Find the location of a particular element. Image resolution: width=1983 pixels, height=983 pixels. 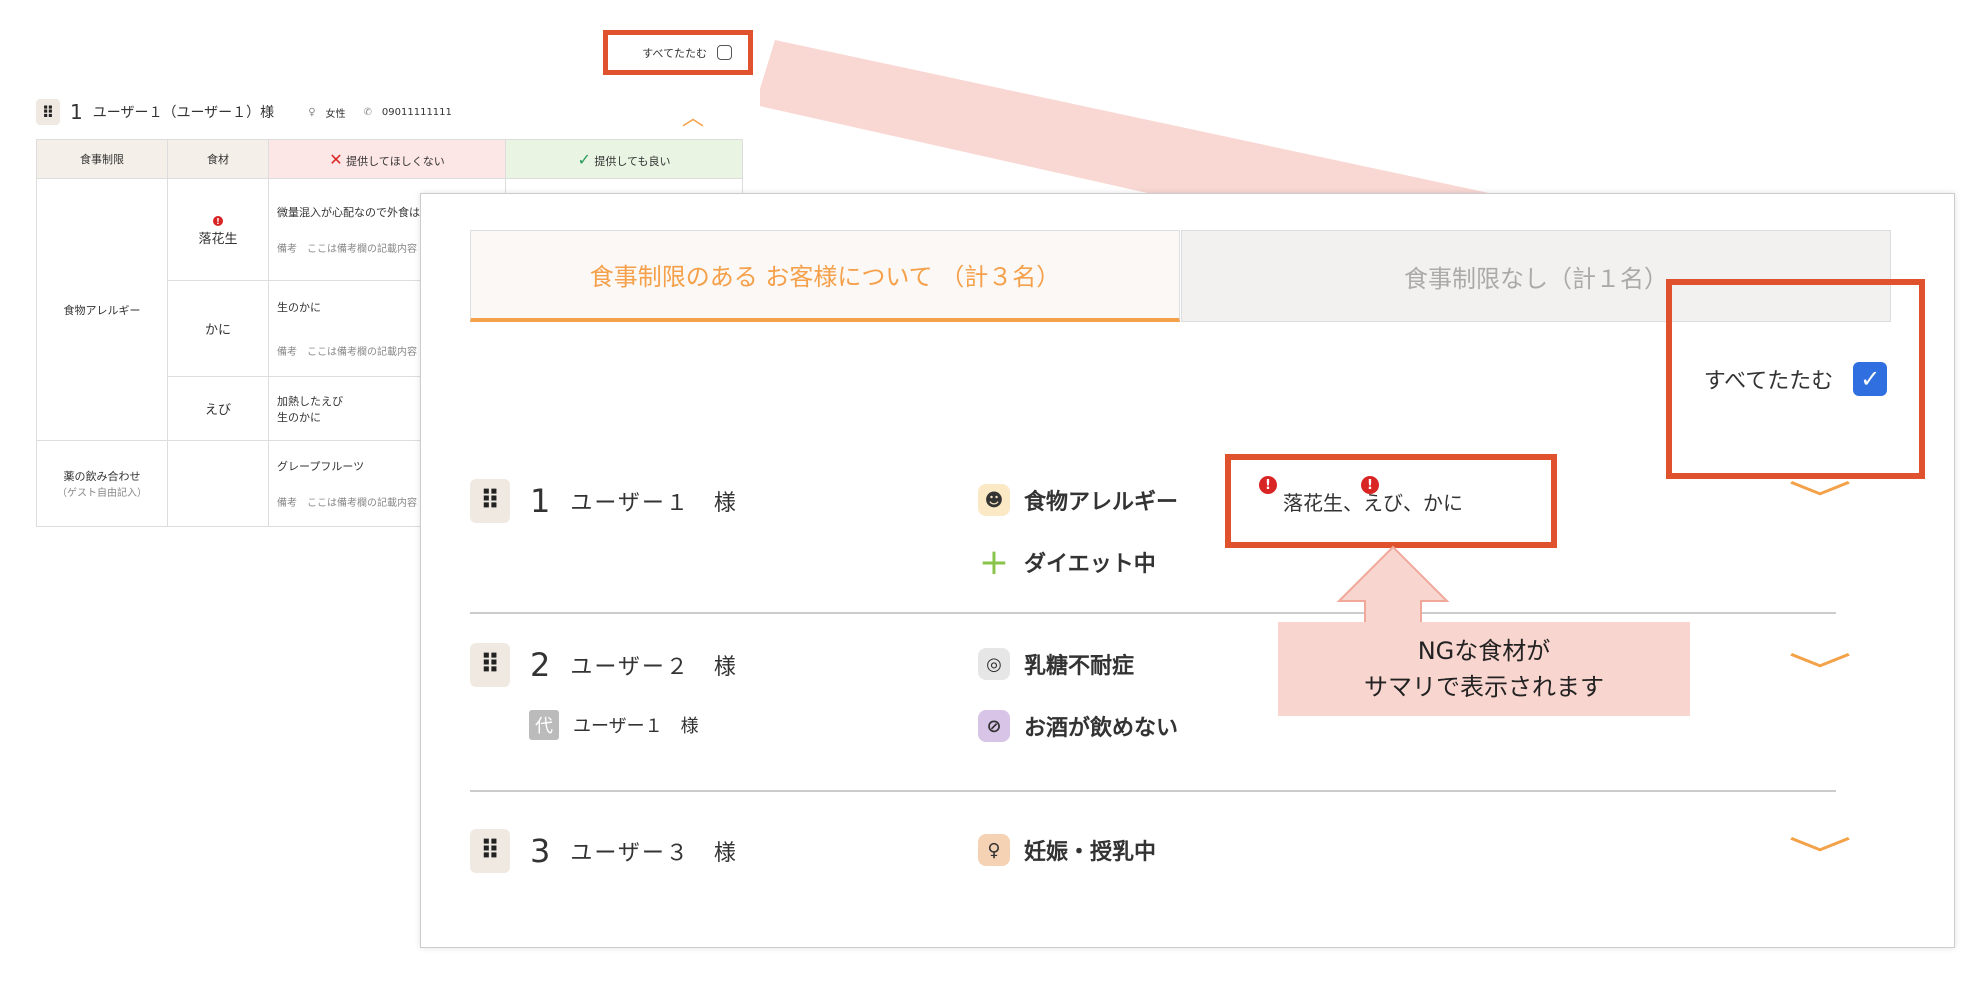

callout-line-1: NGな食材が is located at coordinates (1484, 651).